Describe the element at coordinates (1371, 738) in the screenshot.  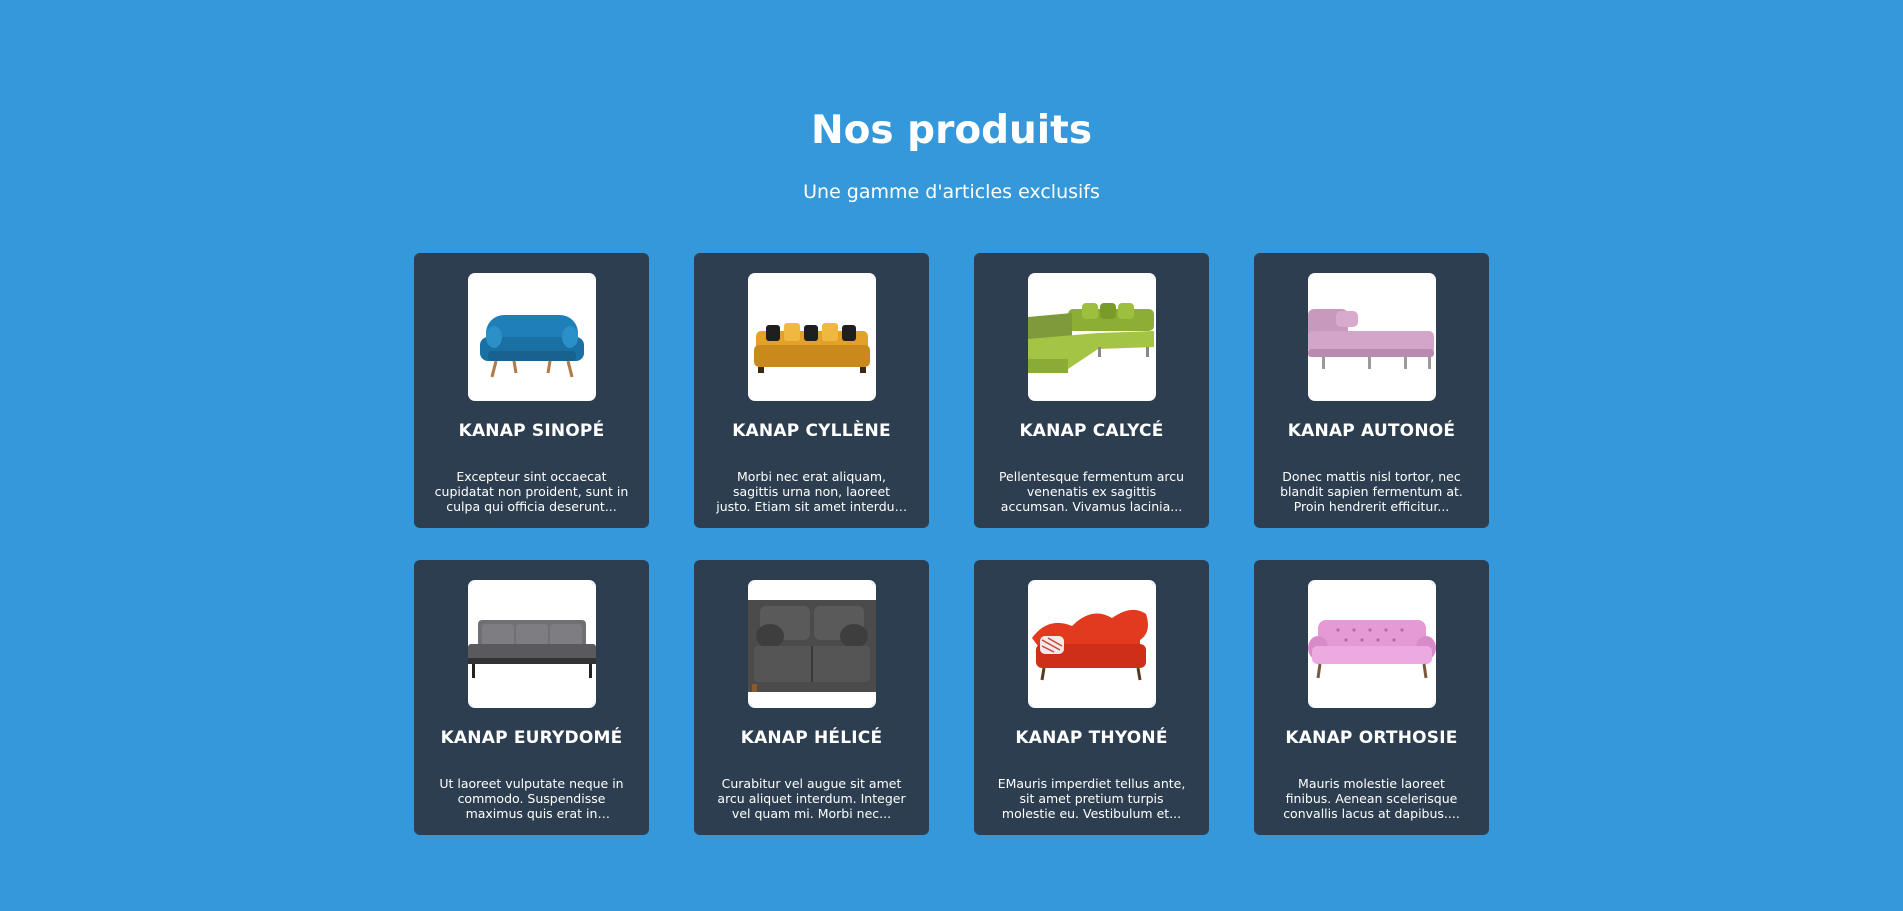
I see `product-name: KANAP ORTHOSIE` at that location.